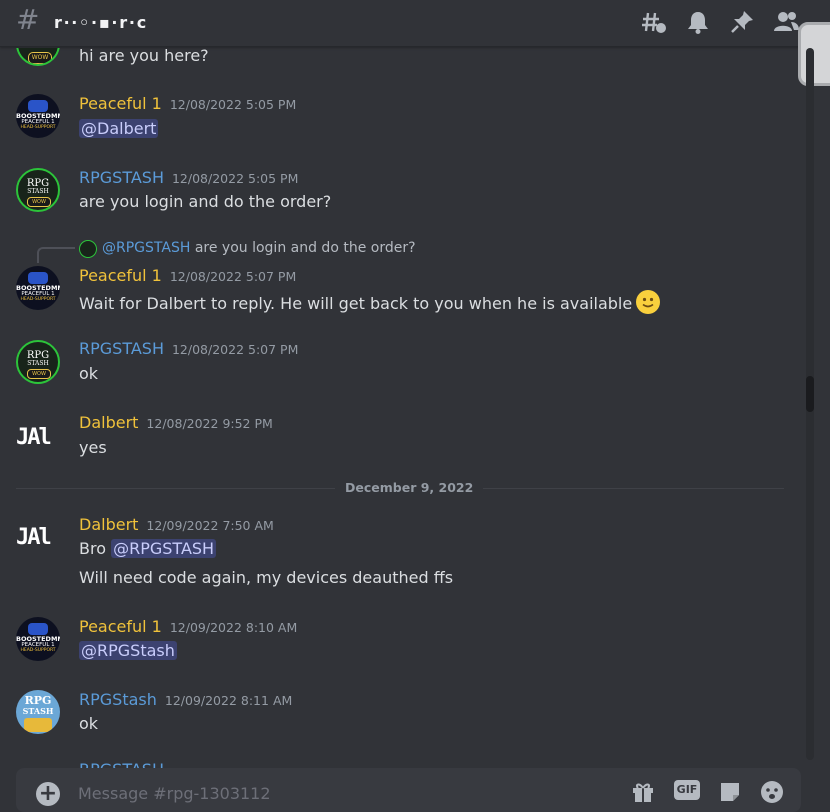 The width and height of the screenshot is (830, 812). I want to click on message-author: RPGSTASH 12/08/2022 5:07 PM, so click(188, 348).